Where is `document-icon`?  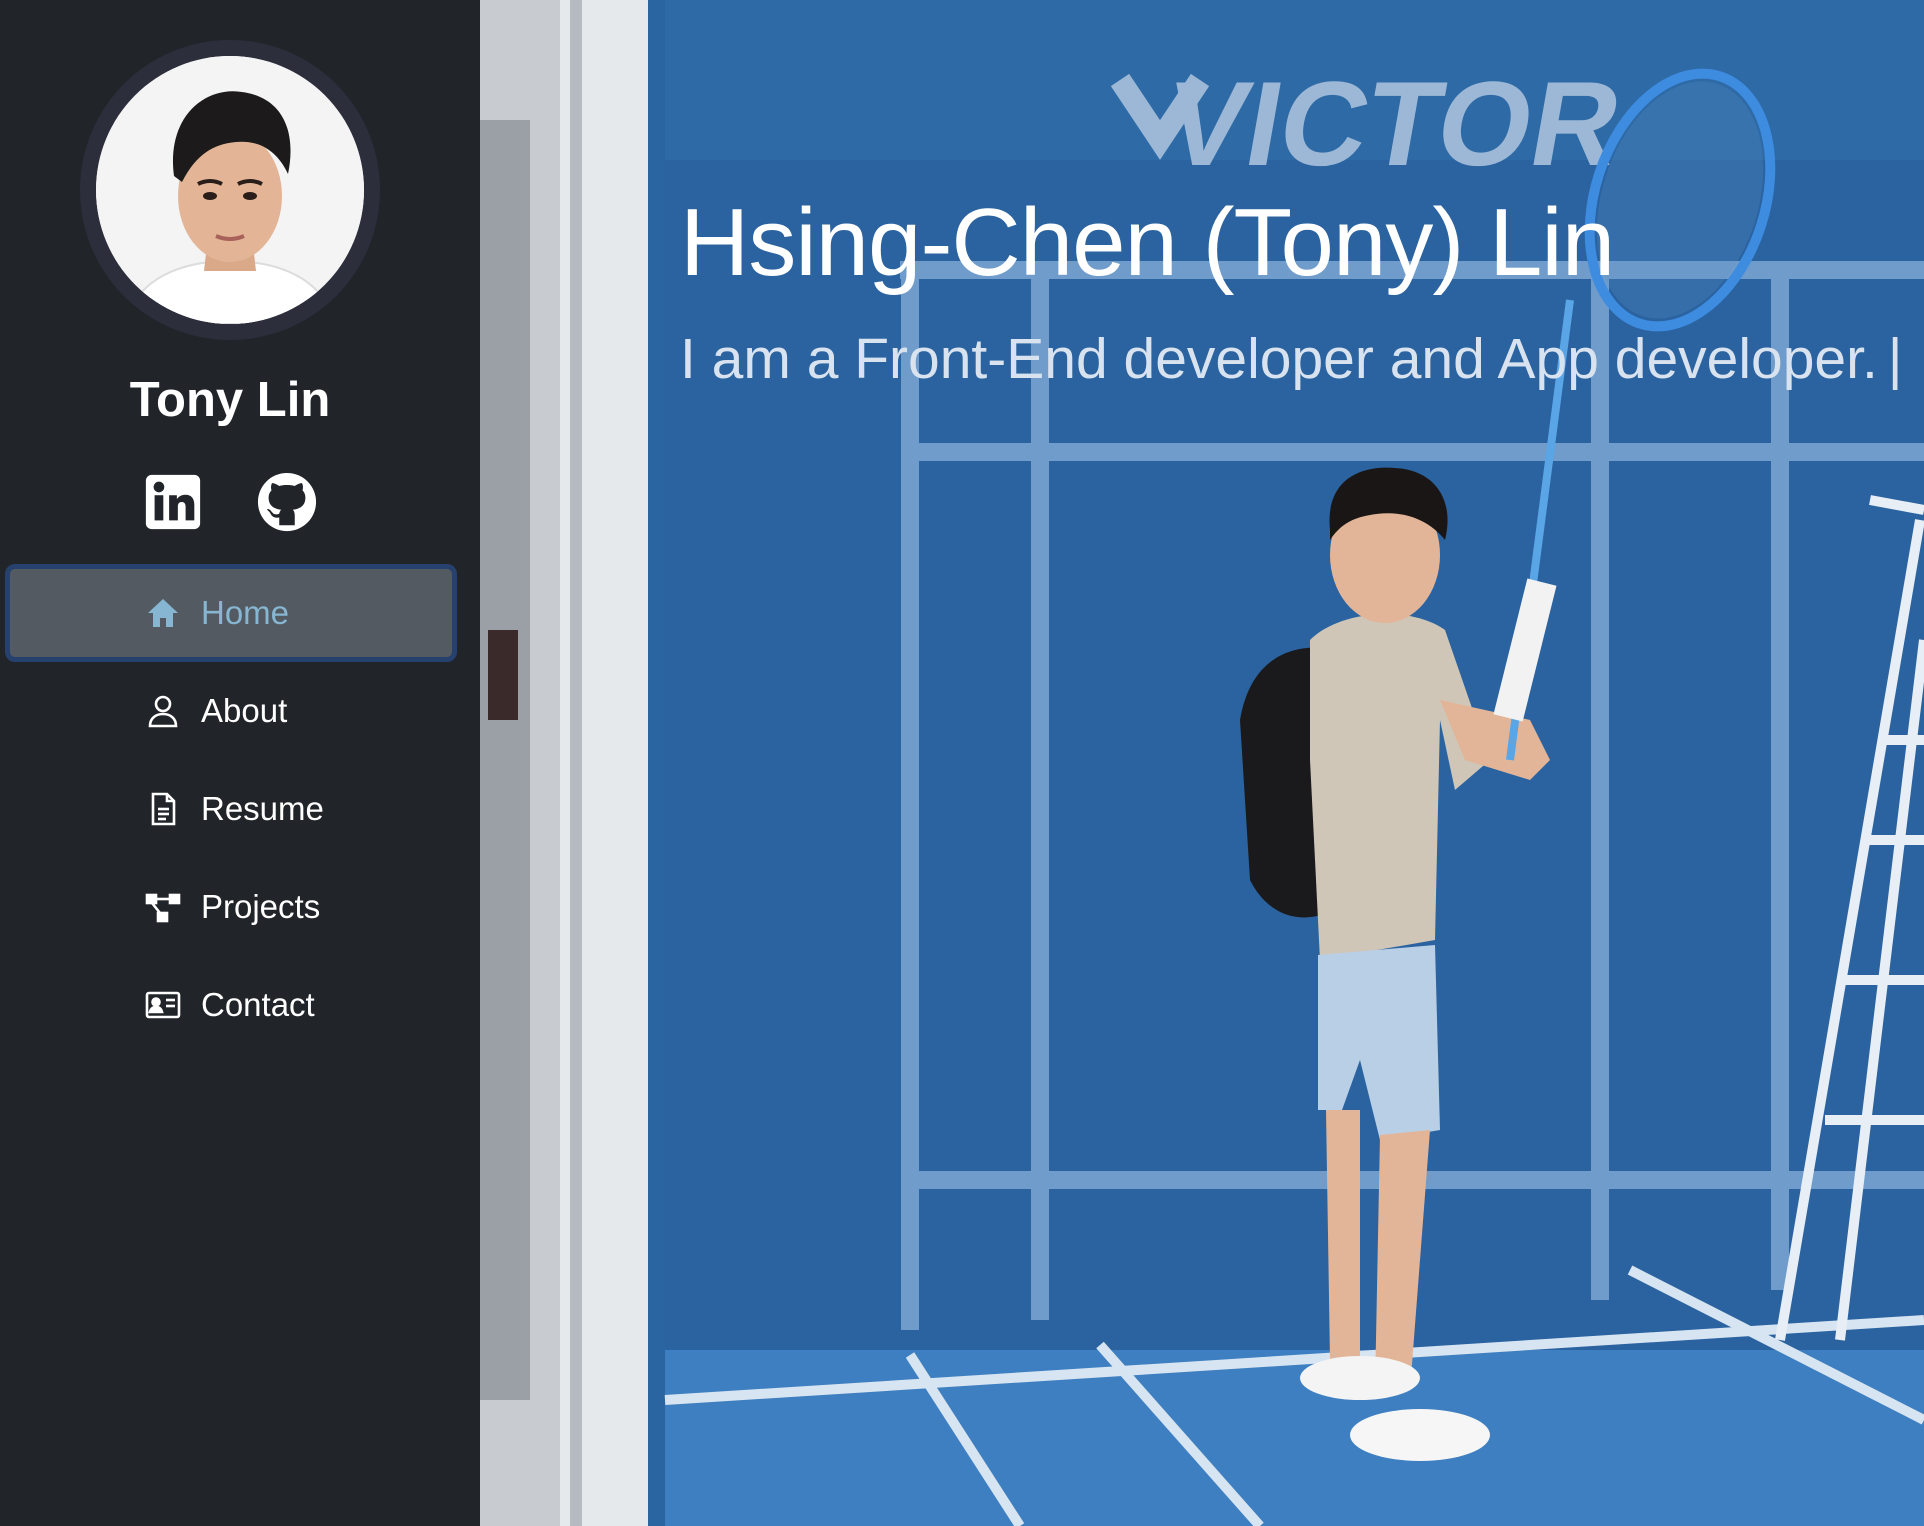
document-icon is located at coordinates (163, 809).